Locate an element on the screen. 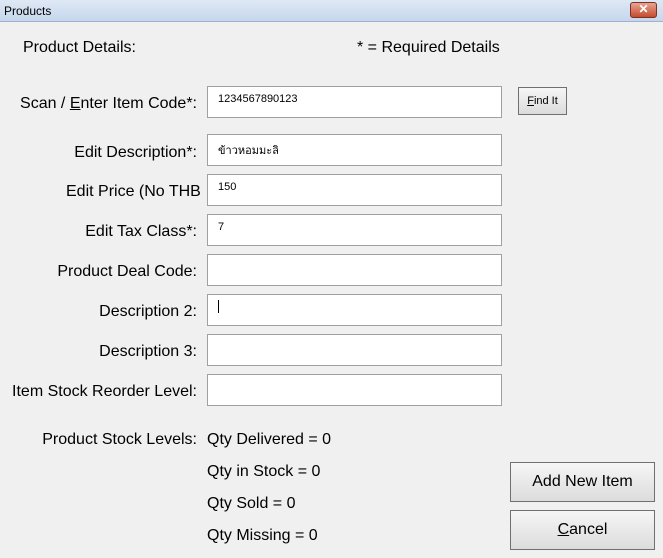 The image size is (663, 558). find-it-button: Find It is located at coordinates (542, 101).